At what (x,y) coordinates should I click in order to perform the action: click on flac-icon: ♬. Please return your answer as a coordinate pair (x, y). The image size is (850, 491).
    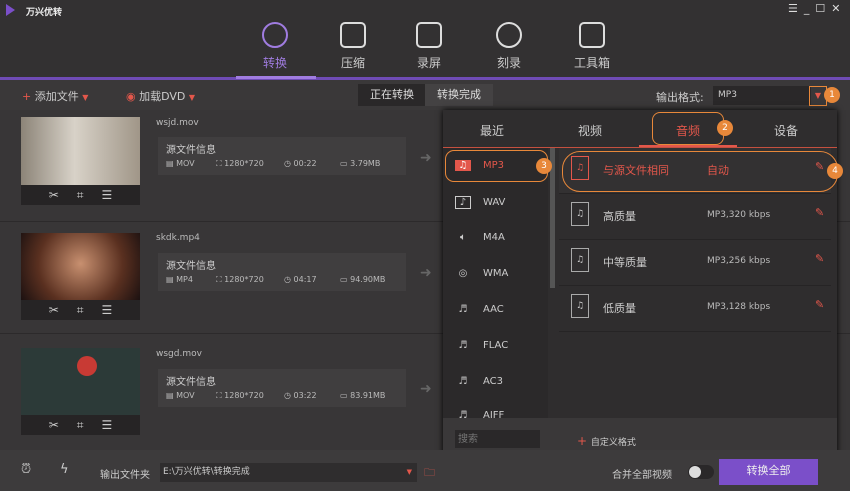
    Looking at the image, I should click on (463, 345).